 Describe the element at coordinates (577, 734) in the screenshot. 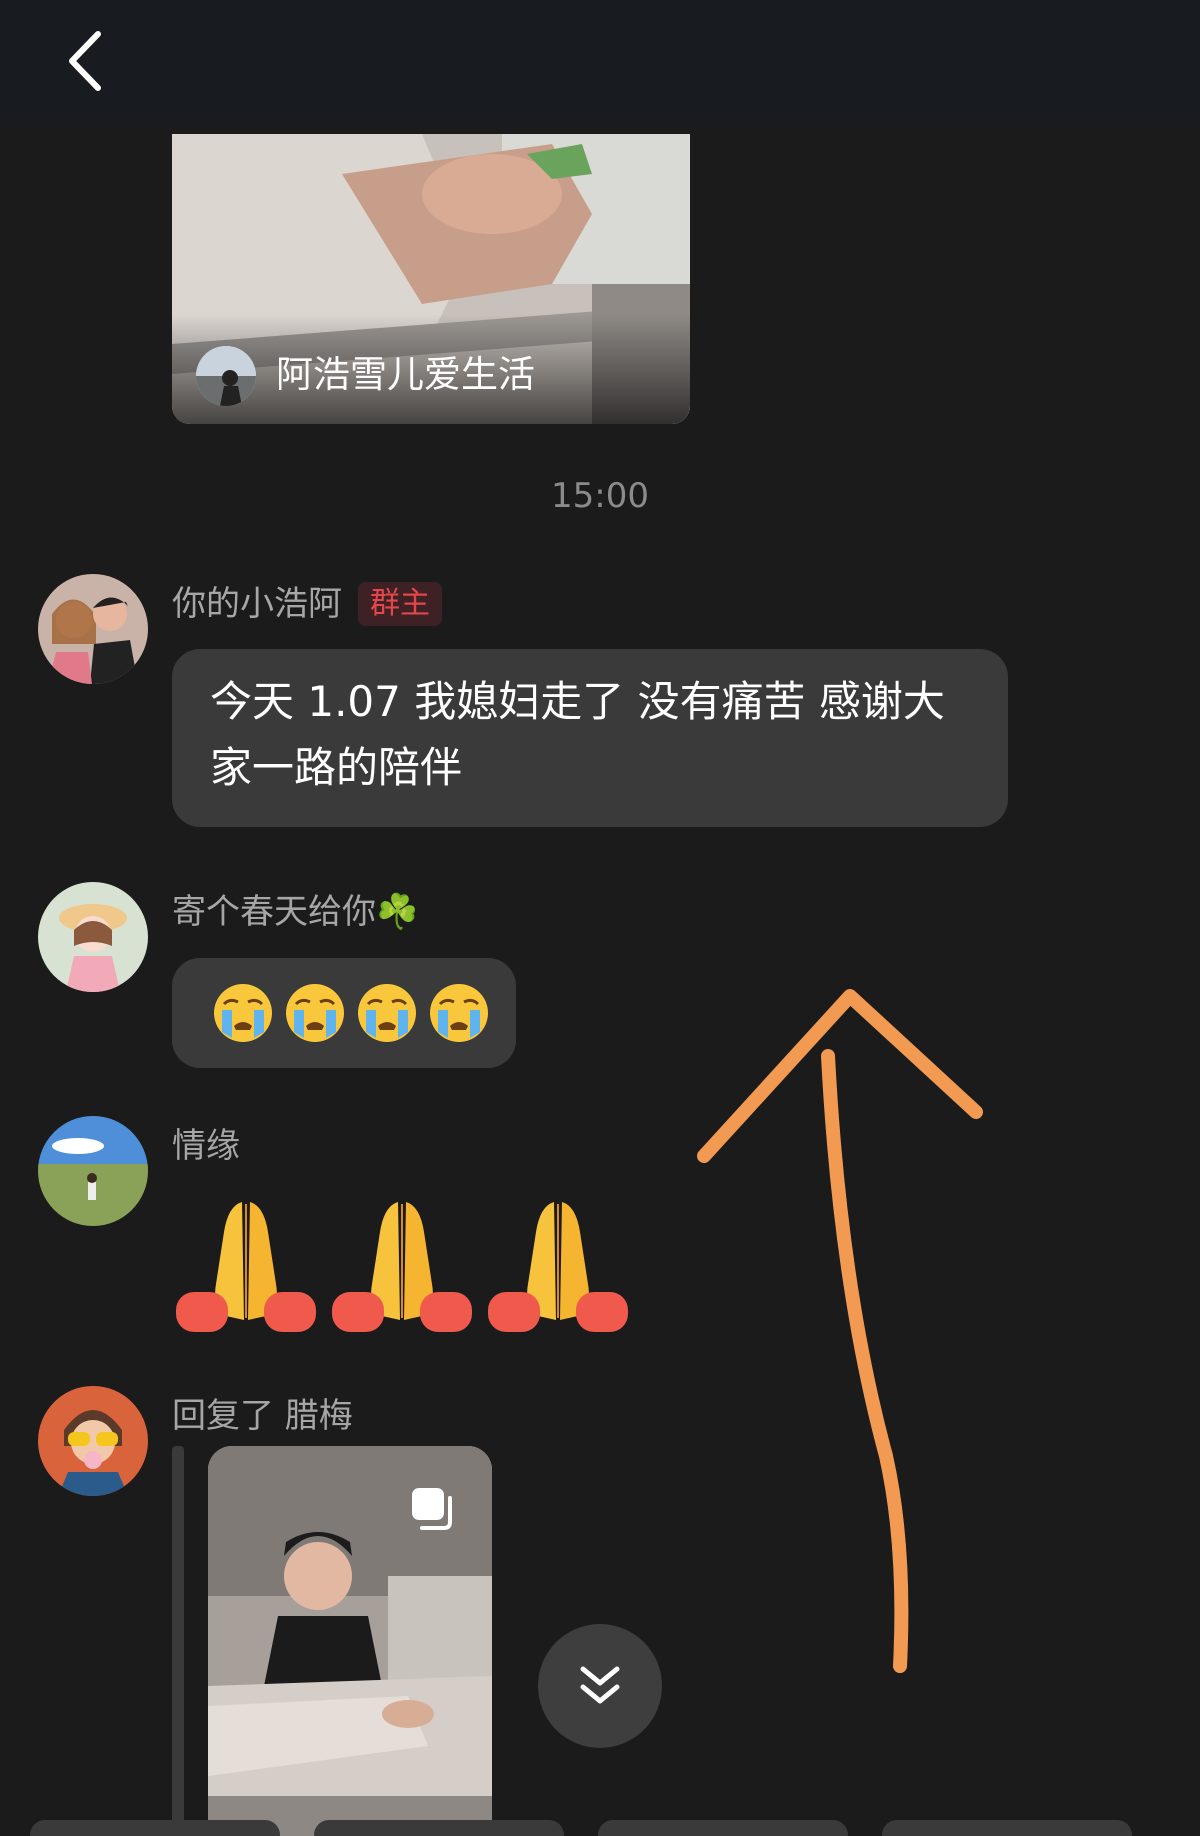

I see `message-text: 今天 1.07 我媳妇走了 没有痛苦 感谢大家一路的陪伴` at that location.